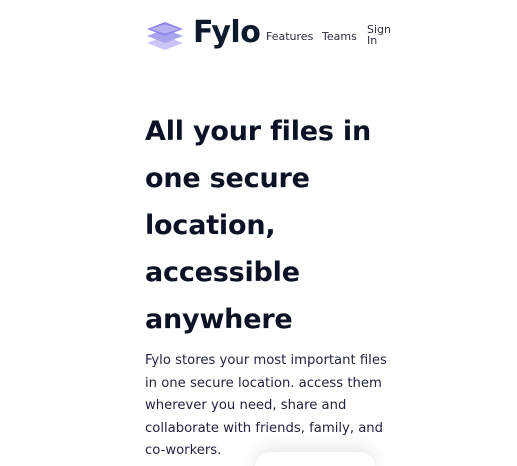 The width and height of the screenshot is (517, 466). I want to click on site-header: Fylo Features Teams Sign In, so click(268, 34).